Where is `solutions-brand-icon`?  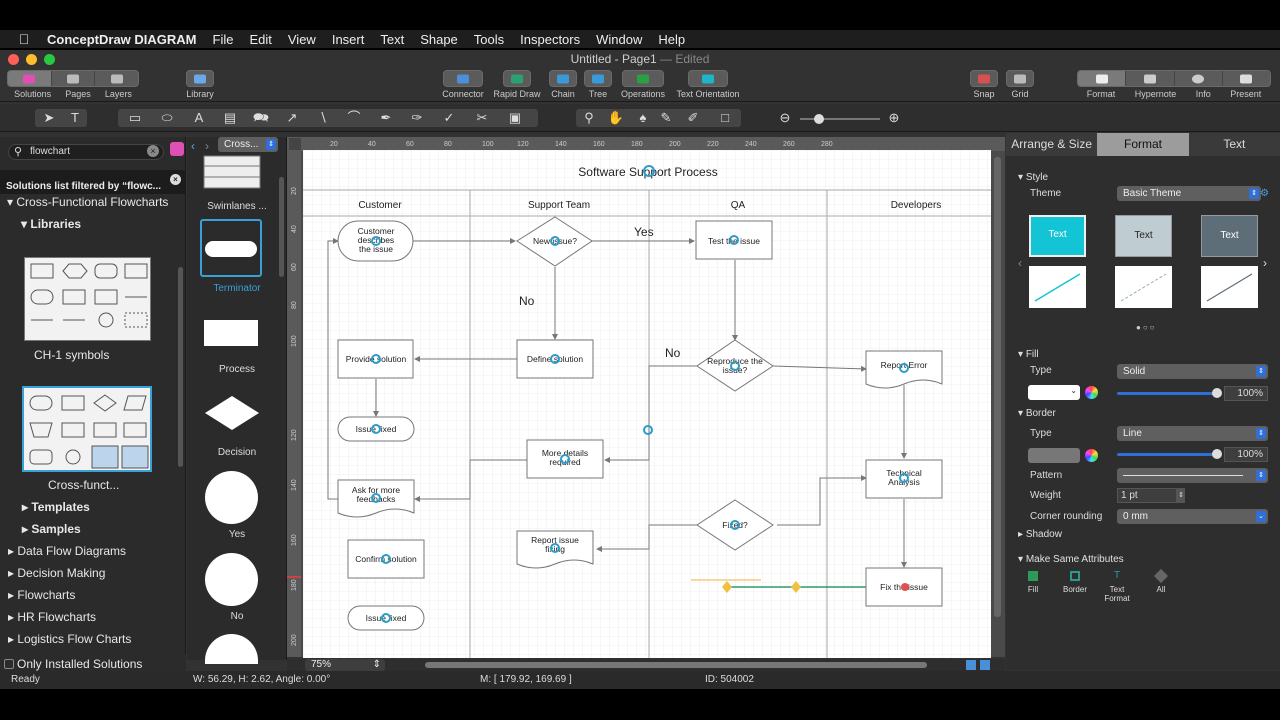 solutions-brand-icon is located at coordinates (177, 149).